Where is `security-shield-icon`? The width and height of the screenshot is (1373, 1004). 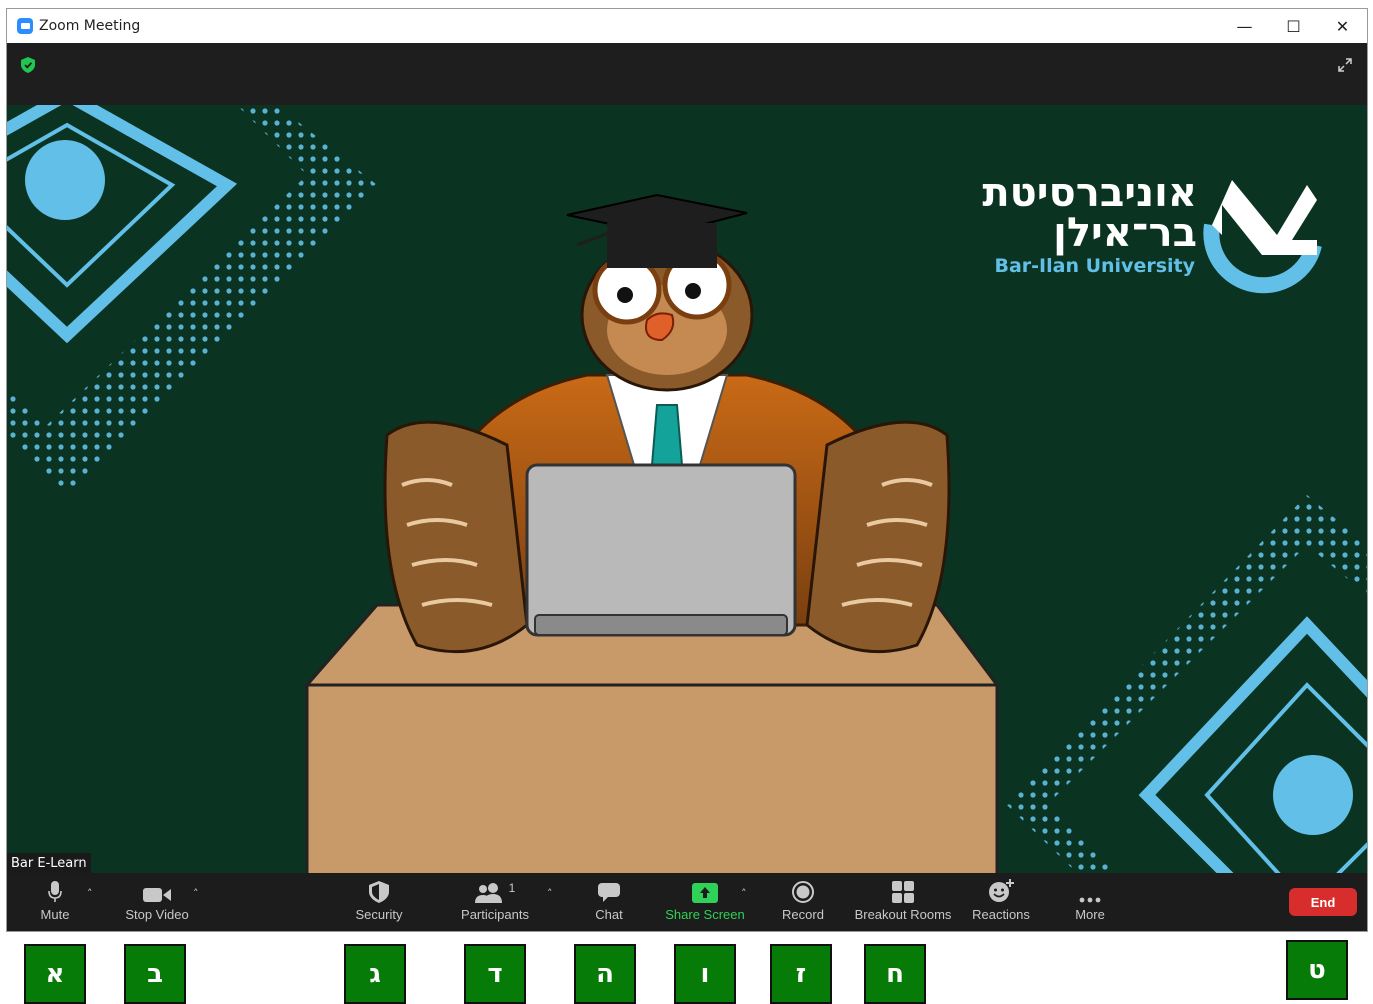 security-shield-icon is located at coordinates (379, 890).